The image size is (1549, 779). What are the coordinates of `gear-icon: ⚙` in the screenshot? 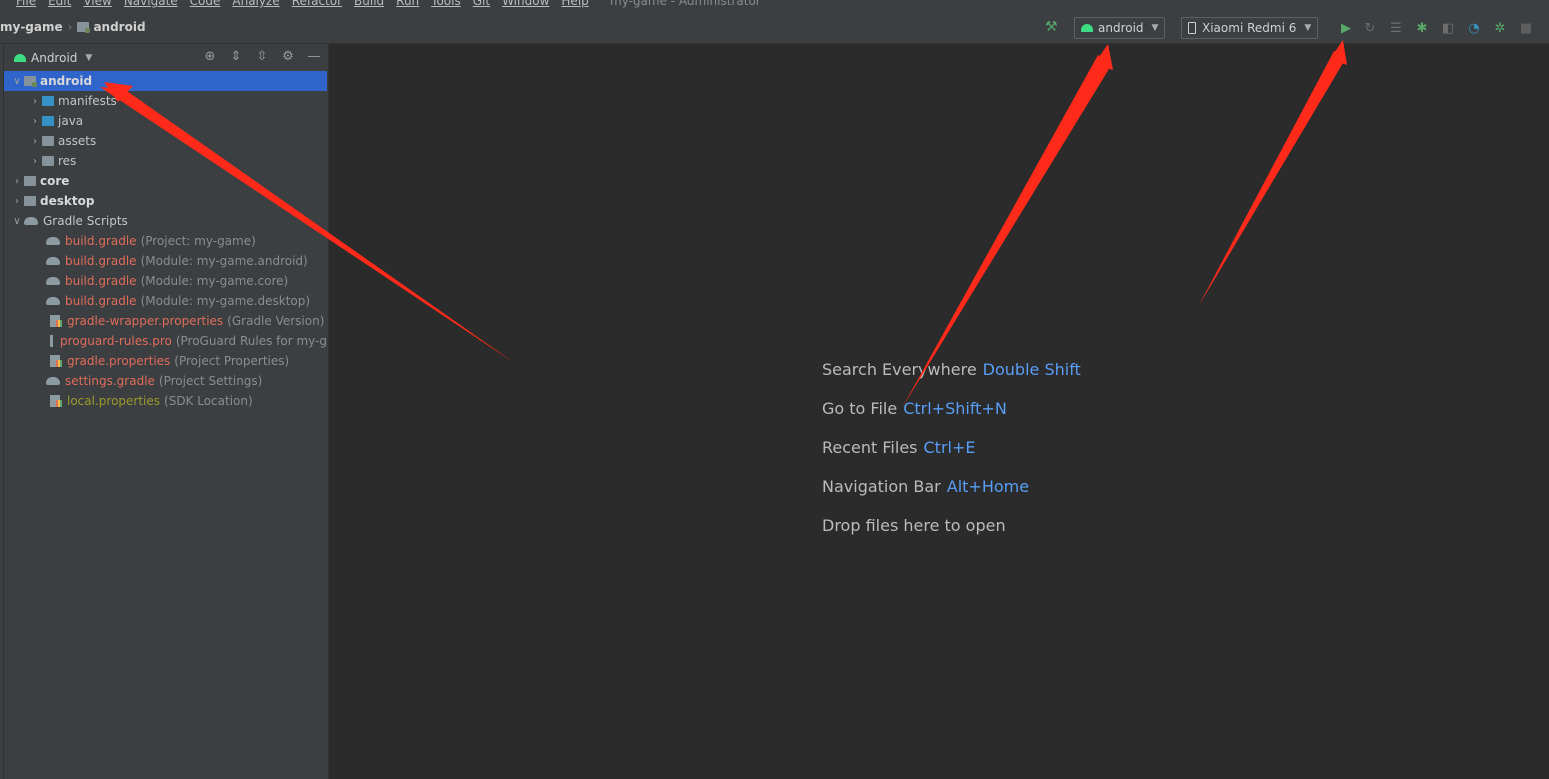 It's located at (288, 57).